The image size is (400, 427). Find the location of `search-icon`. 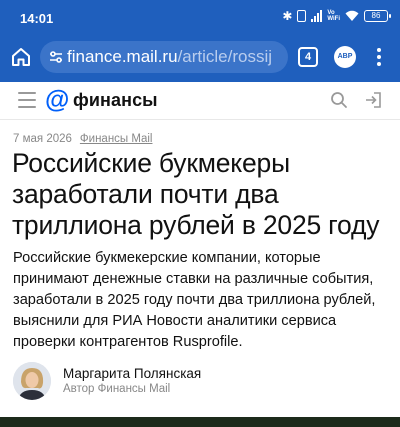

search-icon is located at coordinates (339, 100).